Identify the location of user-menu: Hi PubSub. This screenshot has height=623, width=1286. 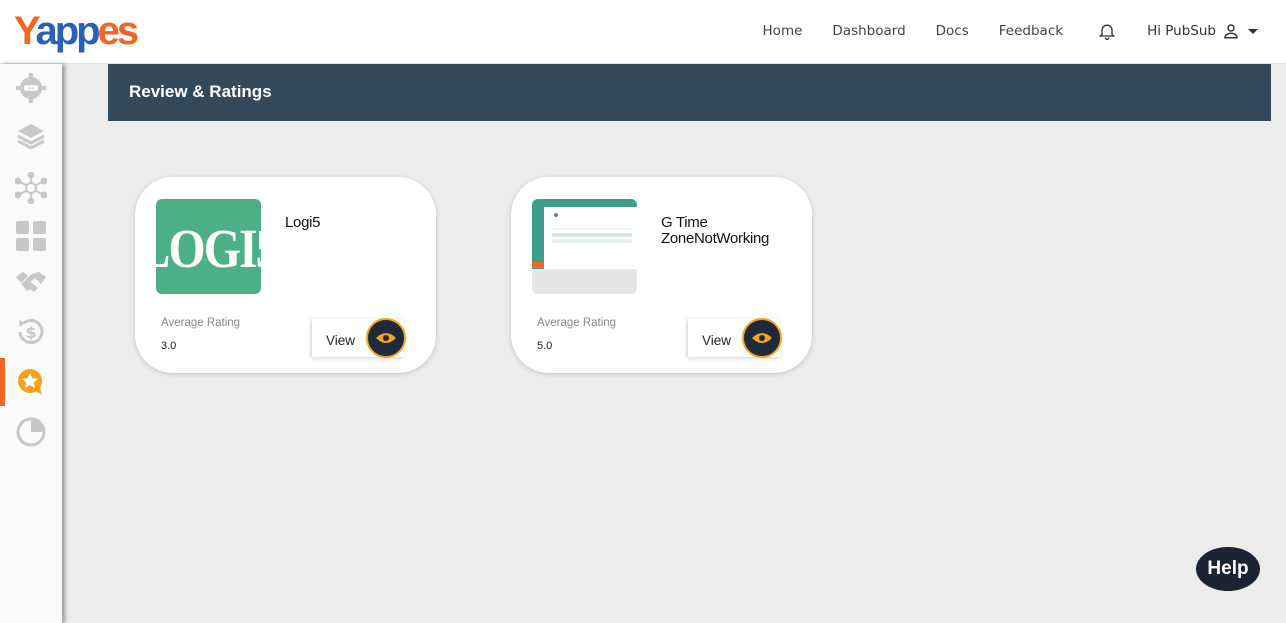
(1202, 31).